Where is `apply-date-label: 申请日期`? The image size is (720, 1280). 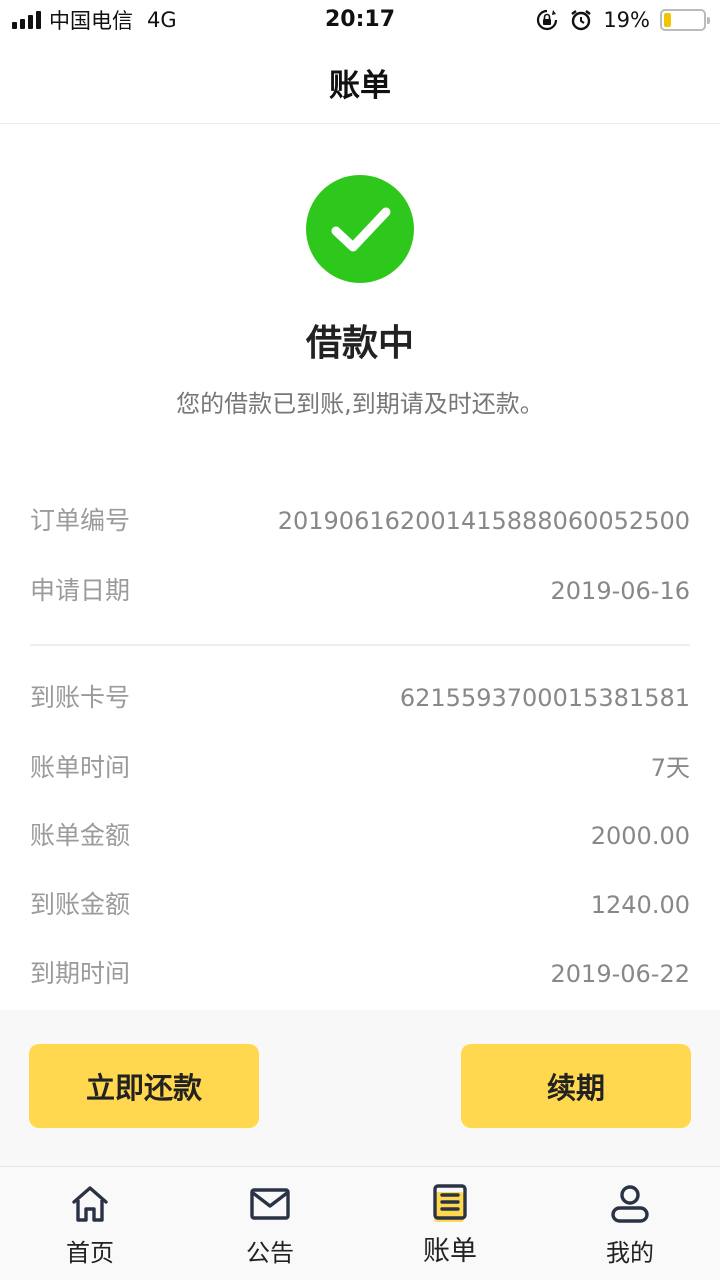
apply-date-label: 申请日期 is located at coordinates (80, 590).